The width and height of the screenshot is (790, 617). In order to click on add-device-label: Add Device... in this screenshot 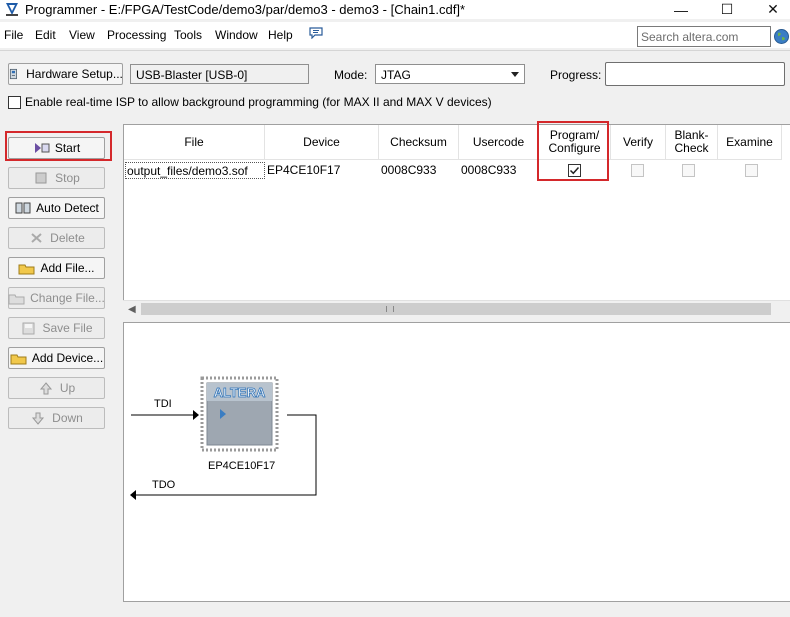, I will do `click(67, 358)`.